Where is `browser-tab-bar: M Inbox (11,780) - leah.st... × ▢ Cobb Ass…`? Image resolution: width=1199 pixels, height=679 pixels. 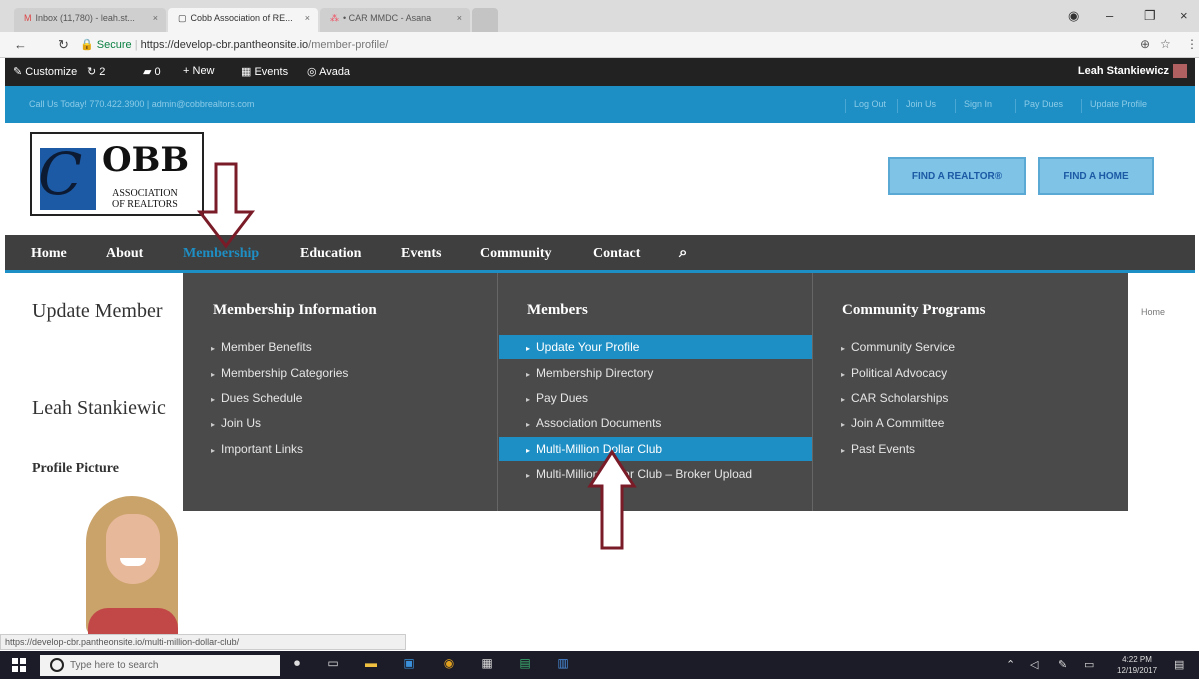
browser-tab-bar: M Inbox (11,780) - leah.st... × ▢ Cobb Ass… is located at coordinates (599, 16).